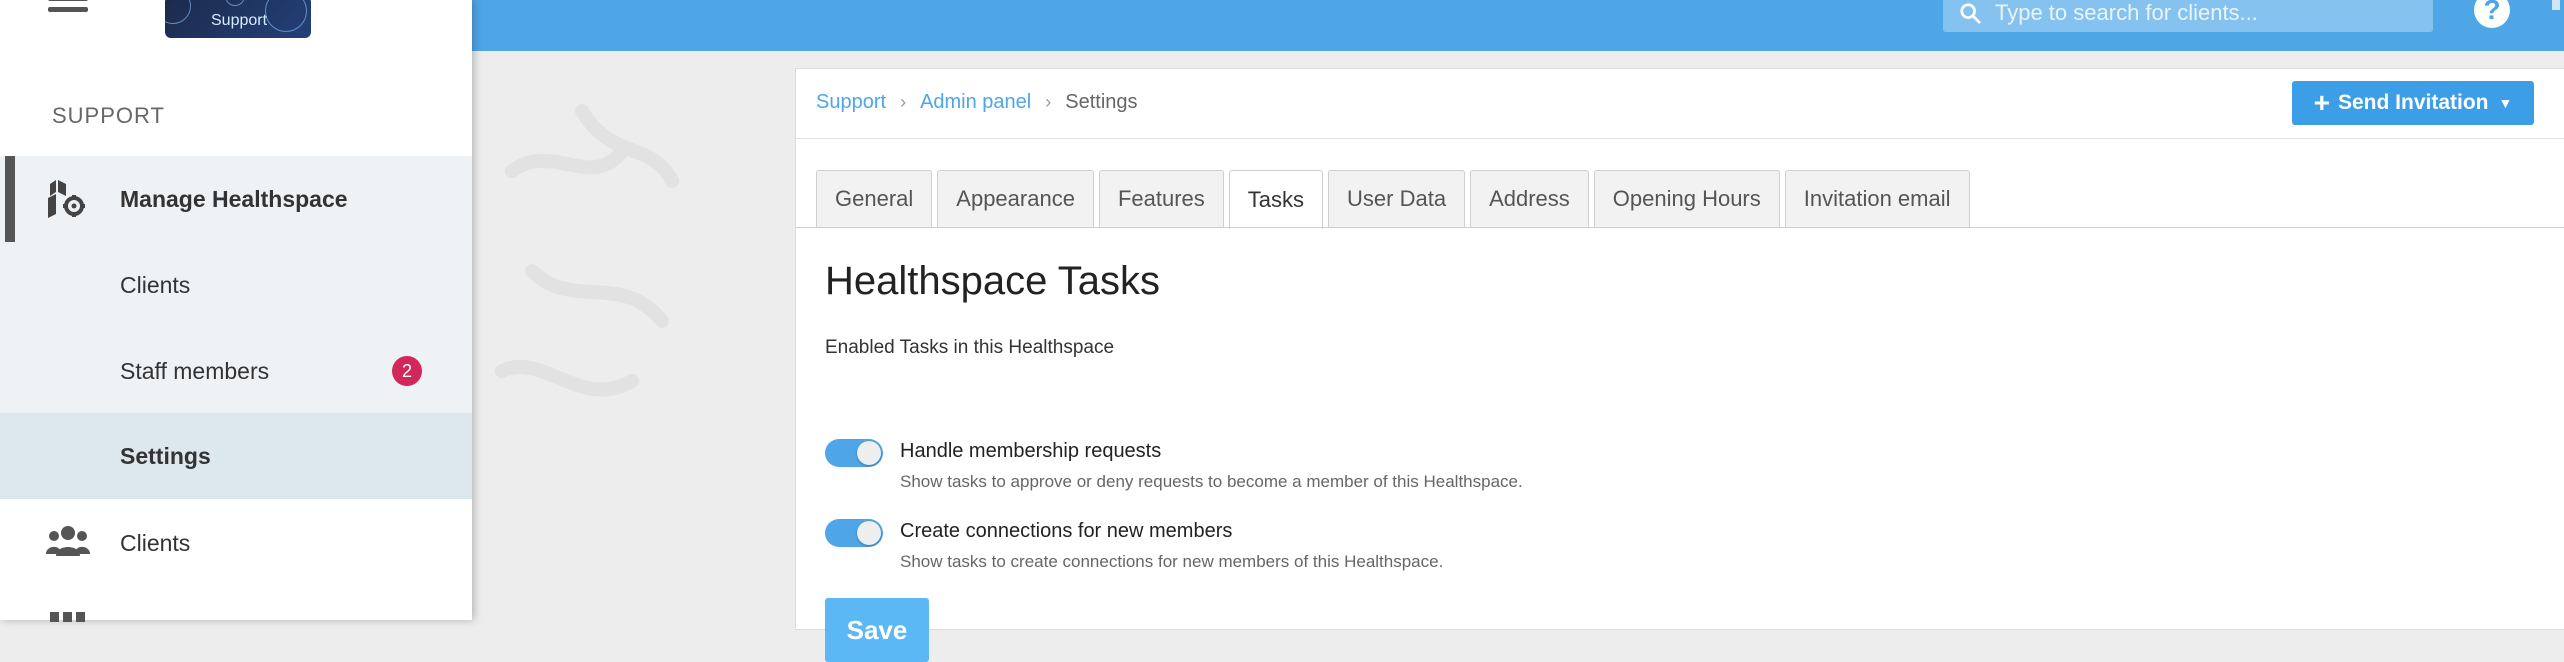  I want to click on support-logo: Support, so click(238, 19).